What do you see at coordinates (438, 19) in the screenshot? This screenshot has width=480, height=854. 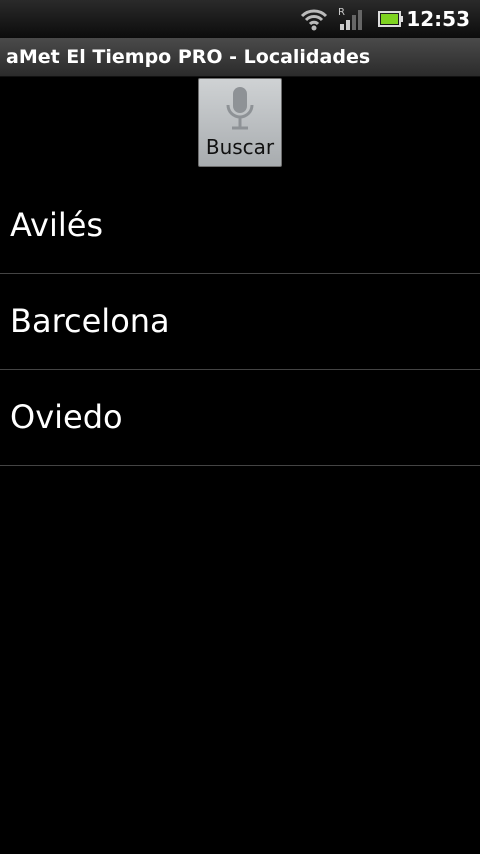 I see `clock: 12:53` at bounding box center [438, 19].